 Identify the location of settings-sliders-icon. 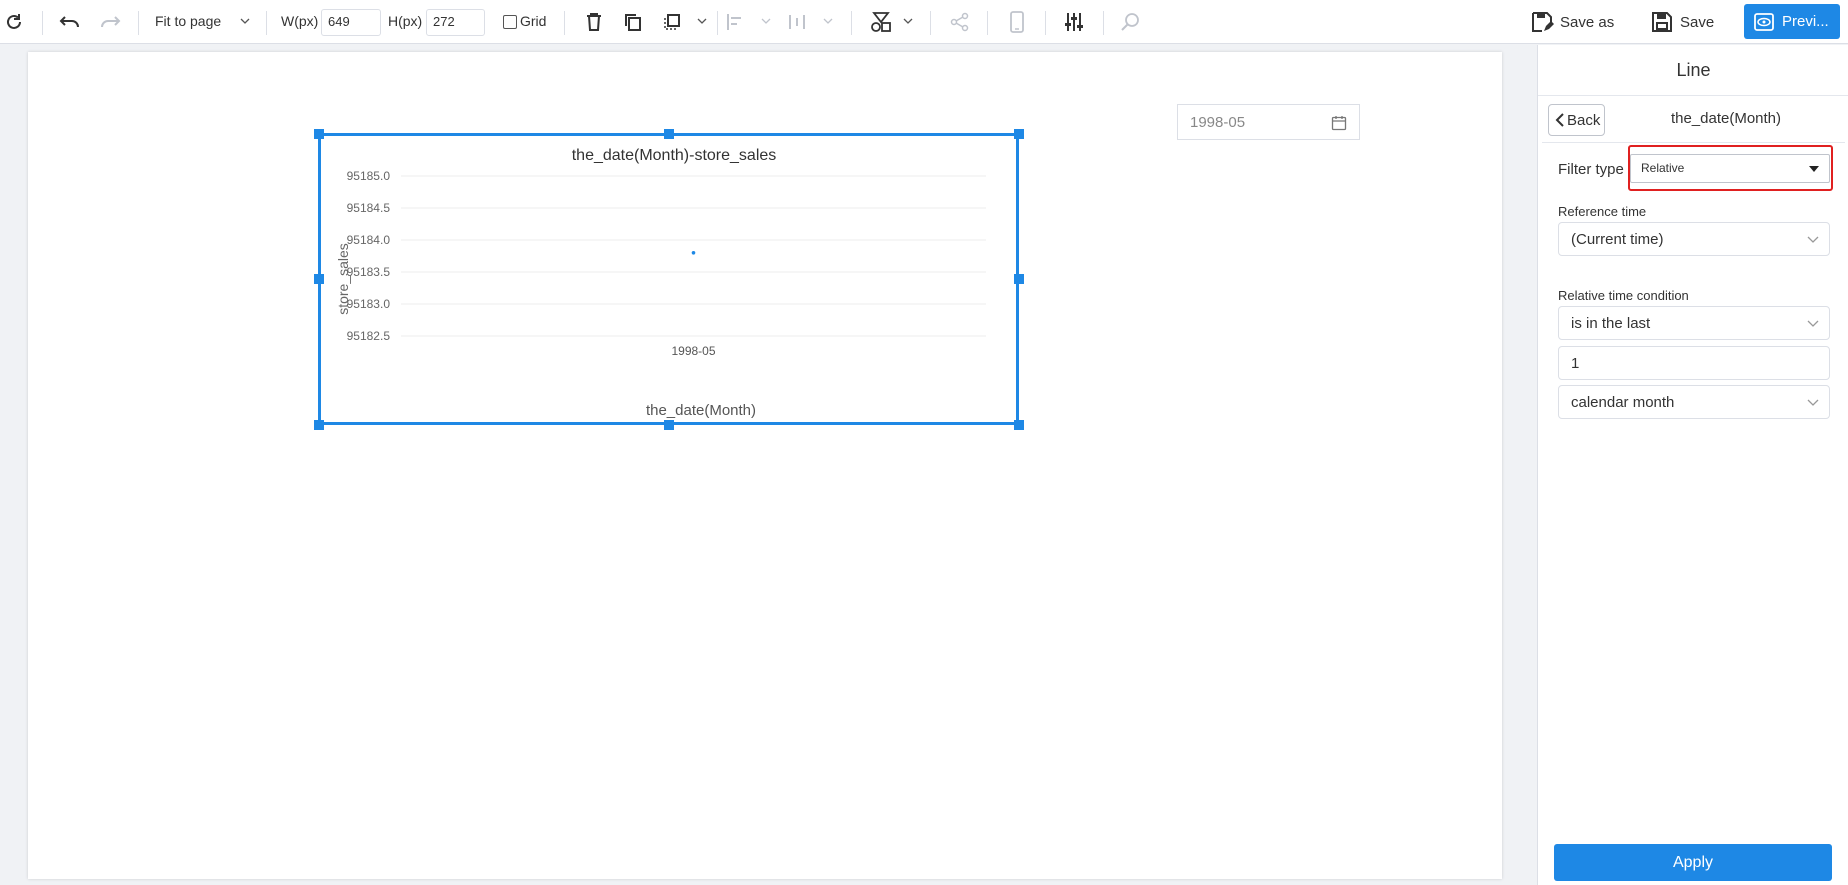
(1074, 22).